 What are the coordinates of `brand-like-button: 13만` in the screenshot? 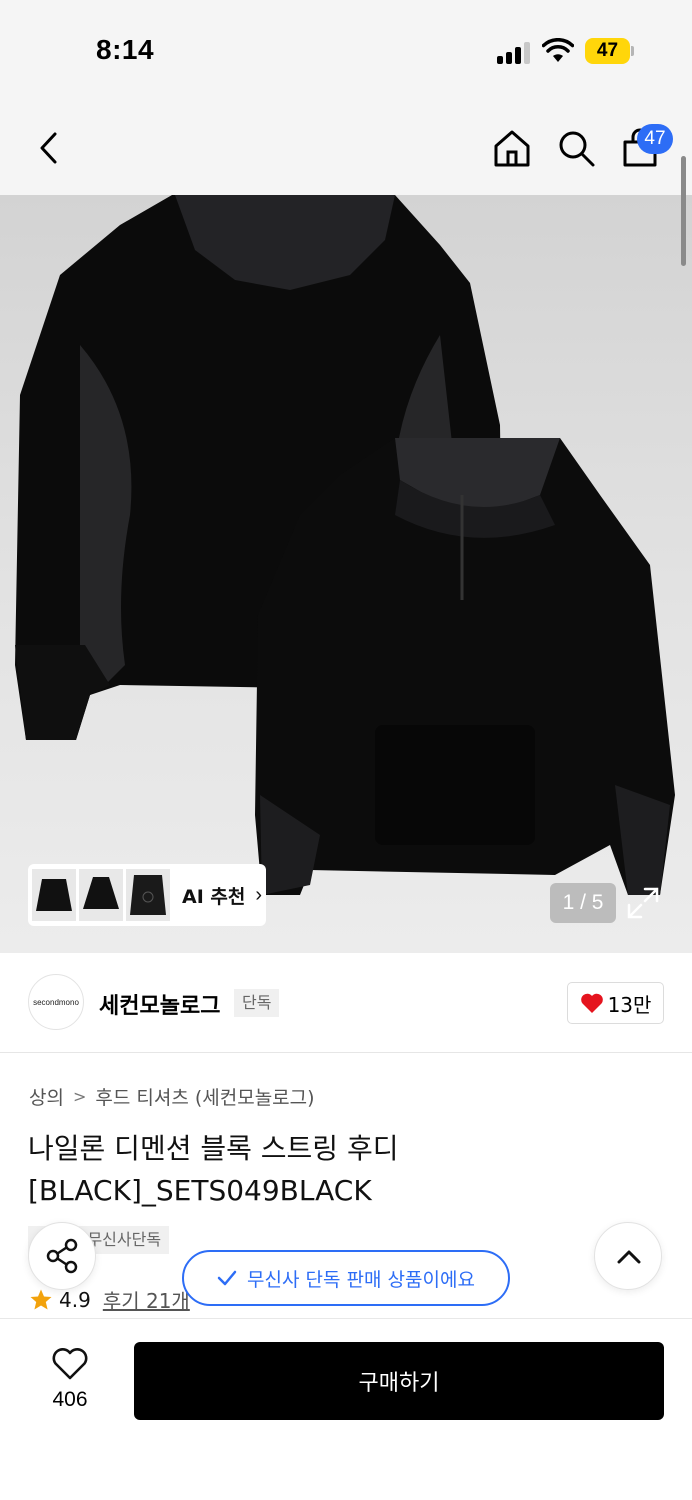 It's located at (615, 1003).